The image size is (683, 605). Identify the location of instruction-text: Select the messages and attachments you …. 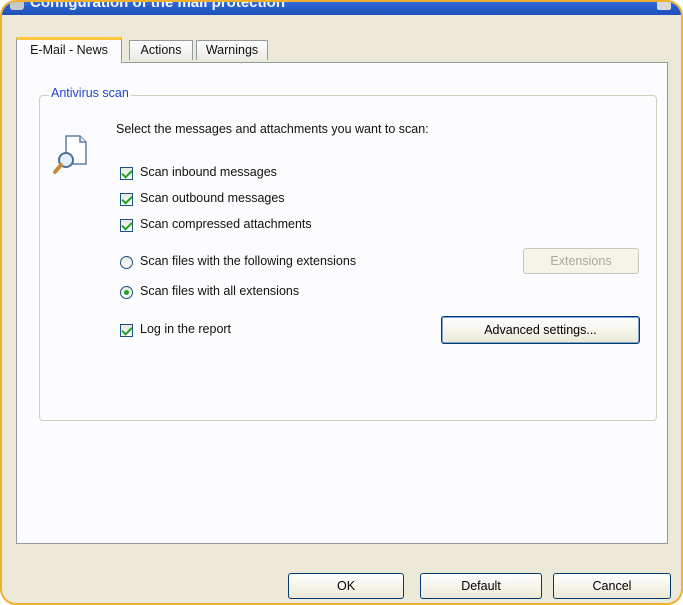
(272, 129).